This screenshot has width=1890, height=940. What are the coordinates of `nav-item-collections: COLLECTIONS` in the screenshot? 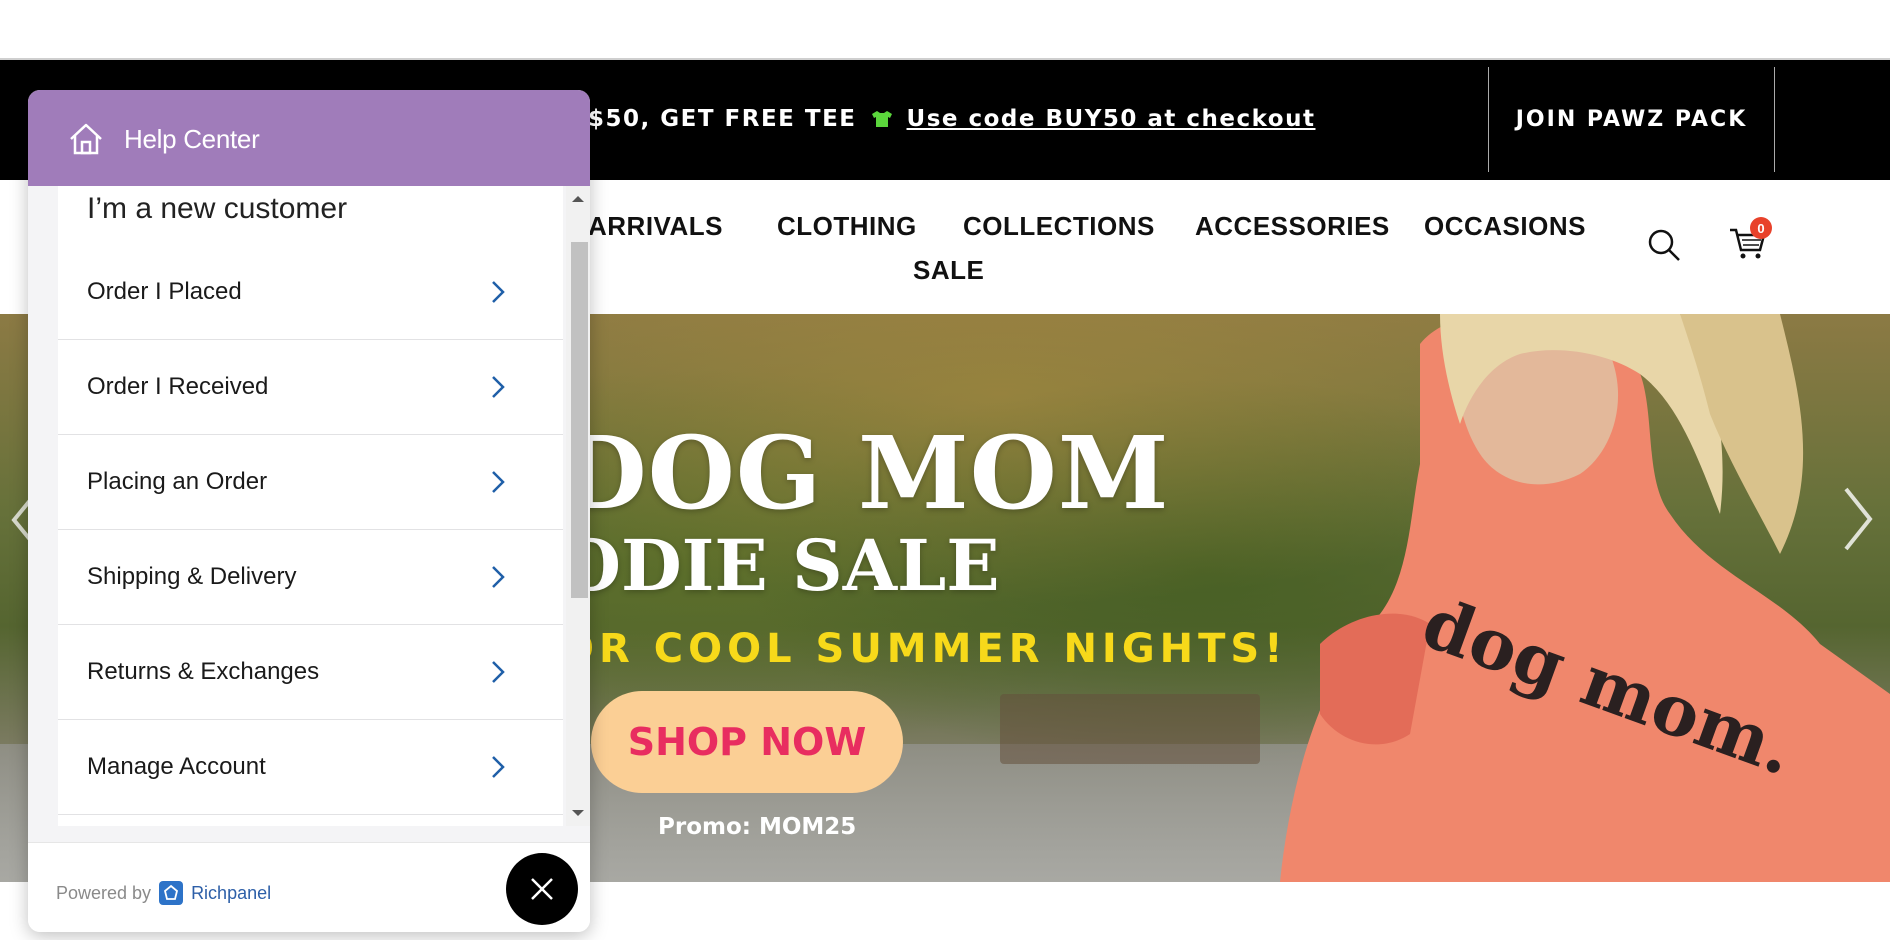 It's located at (1059, 226).